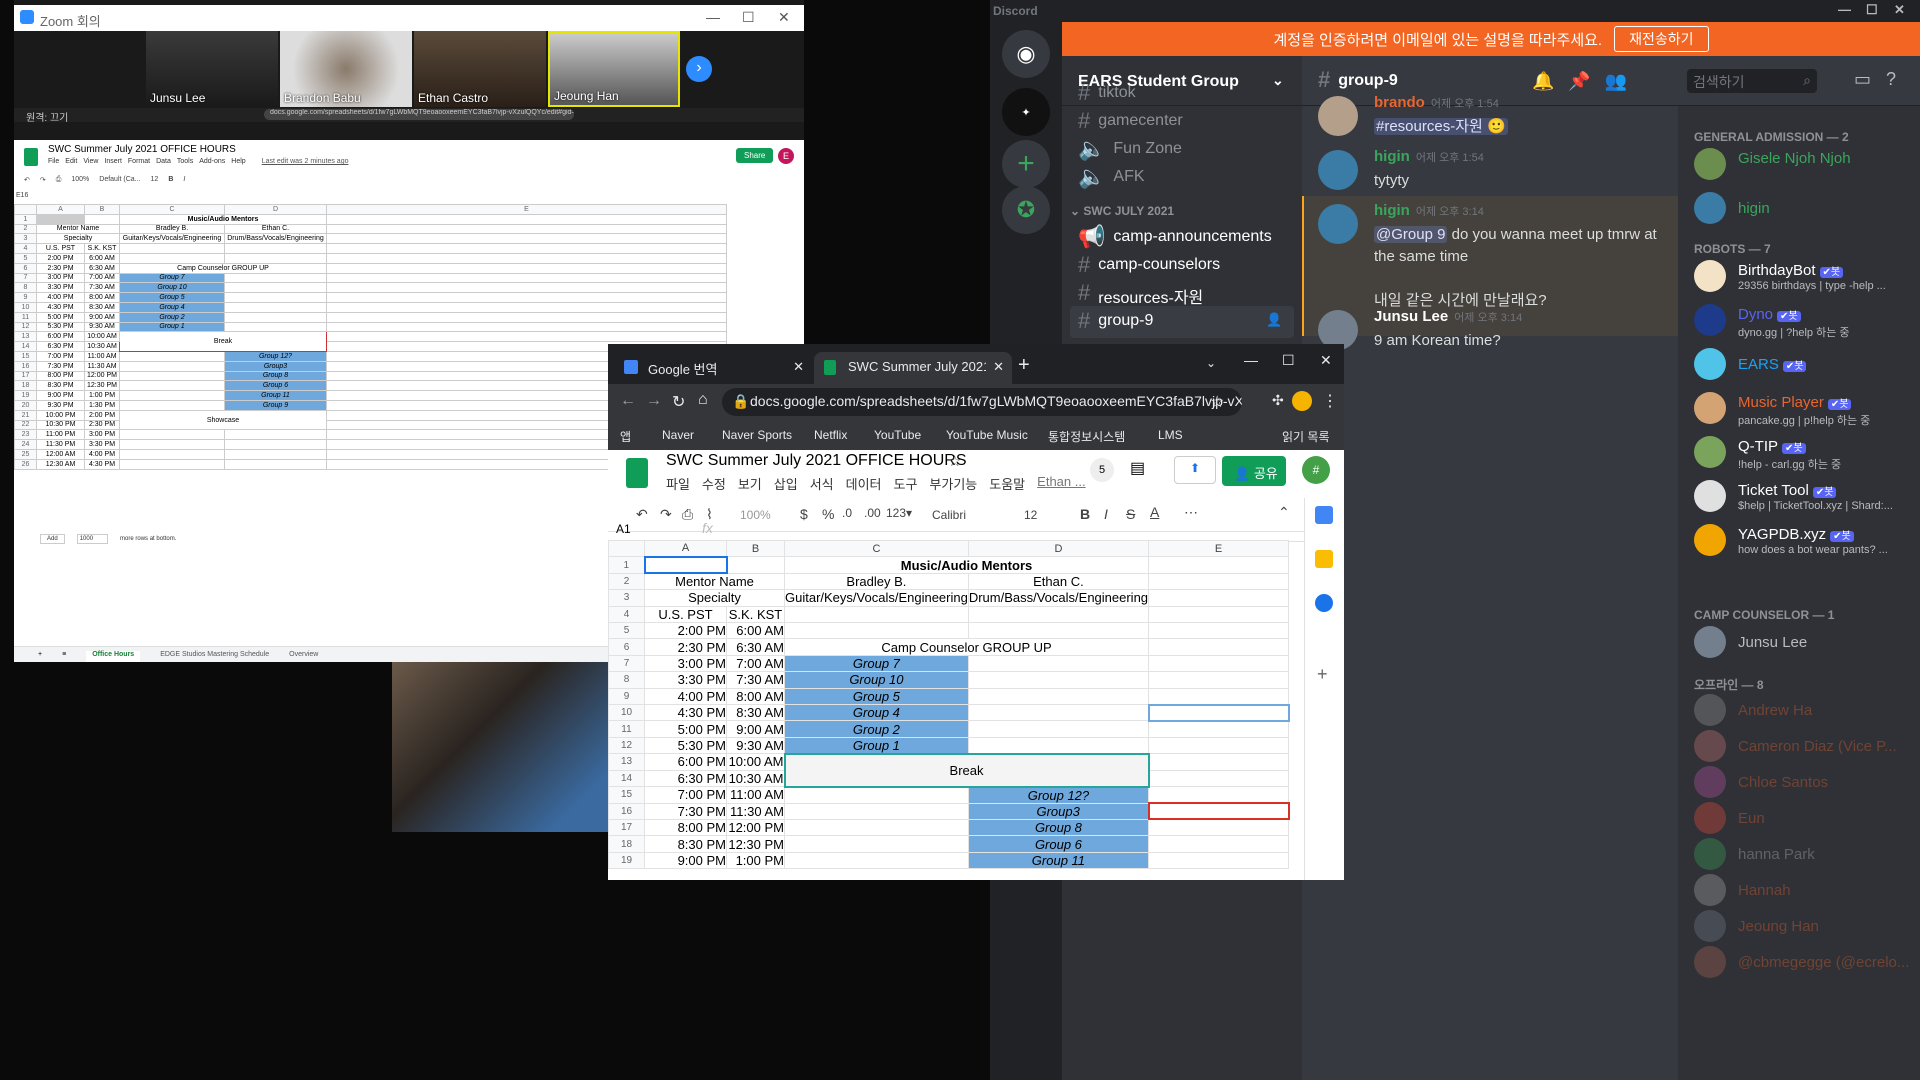  I want to click on menu-edit: Edit, so click(71, 161).